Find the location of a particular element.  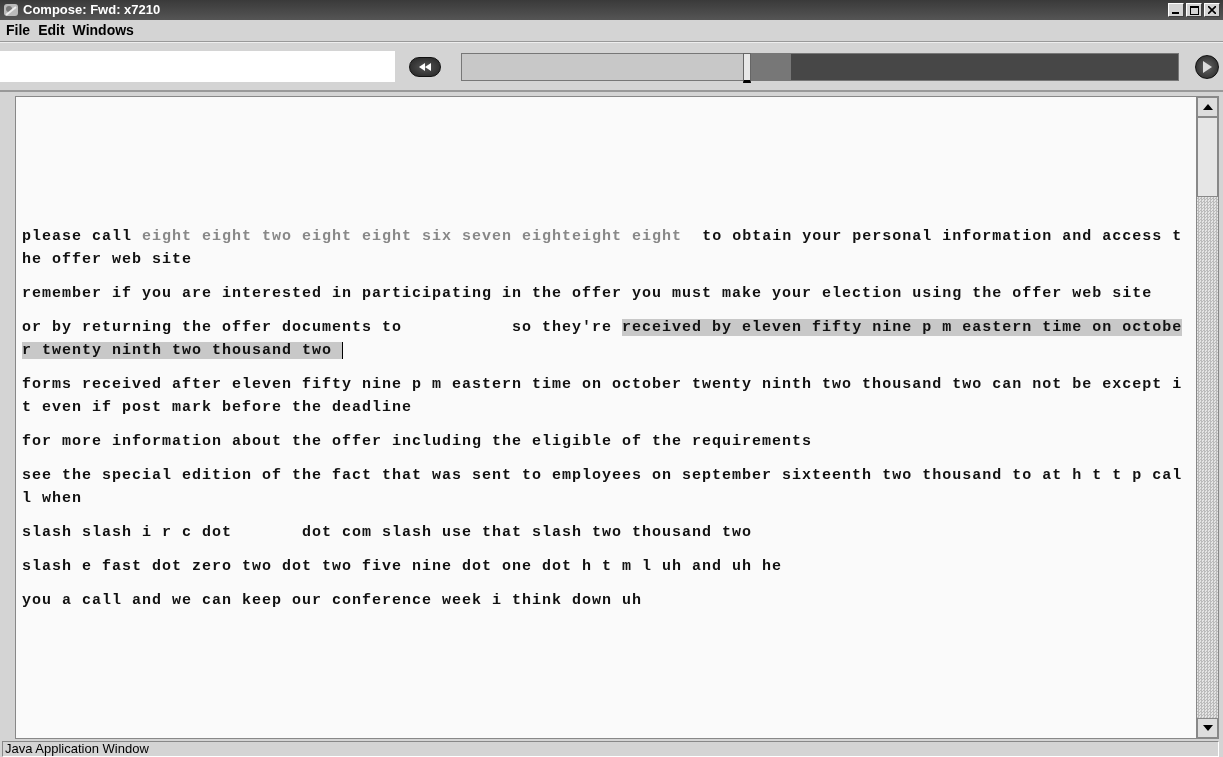

text-line: see the special edition of the fact that was sent to employees on september sixteenth two thousand to at h t t p cal is located at coordinates (602, 475).